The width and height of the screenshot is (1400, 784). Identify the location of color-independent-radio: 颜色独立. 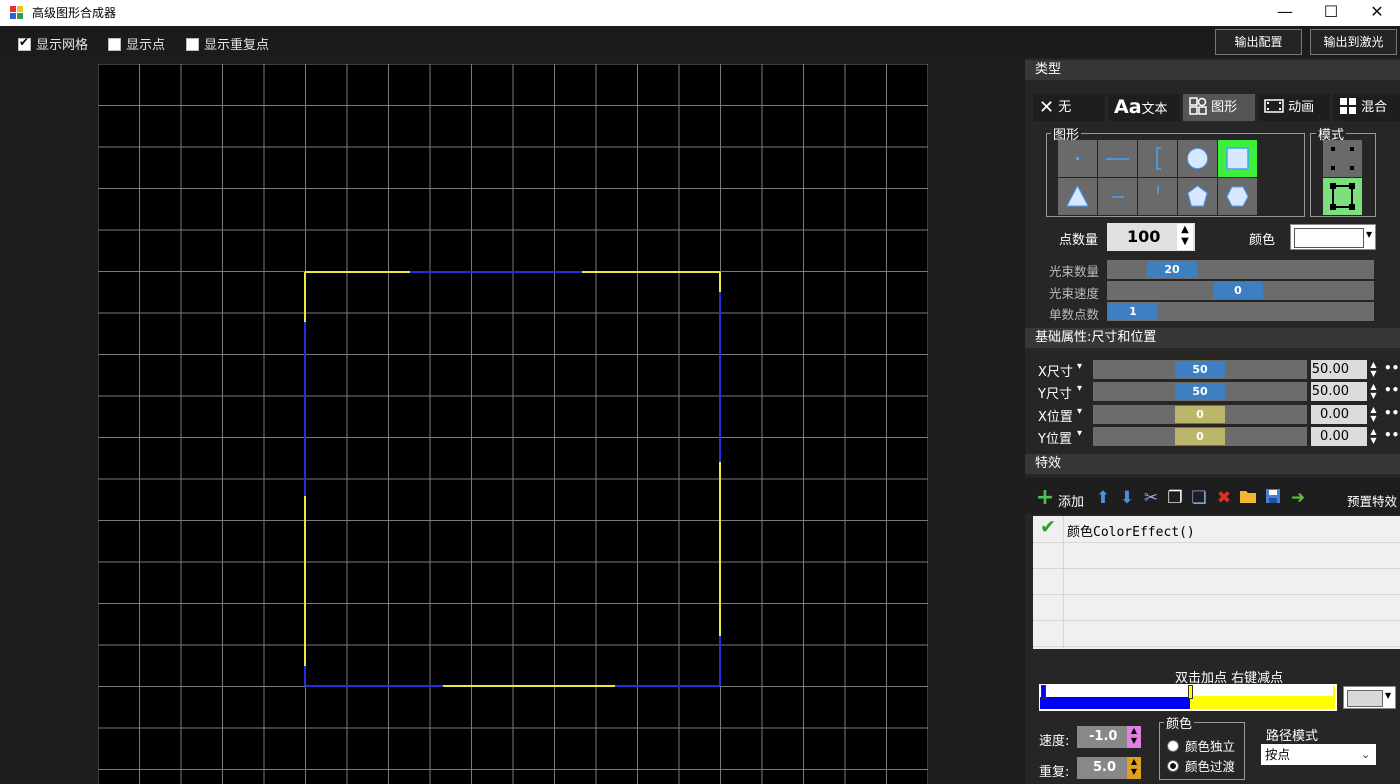
(1201, 745).